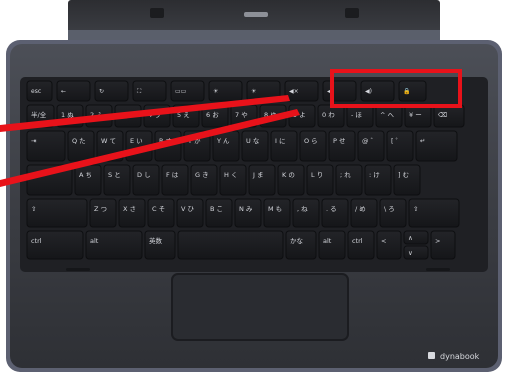  I want to click on key-label: E い, so click(136, 141).